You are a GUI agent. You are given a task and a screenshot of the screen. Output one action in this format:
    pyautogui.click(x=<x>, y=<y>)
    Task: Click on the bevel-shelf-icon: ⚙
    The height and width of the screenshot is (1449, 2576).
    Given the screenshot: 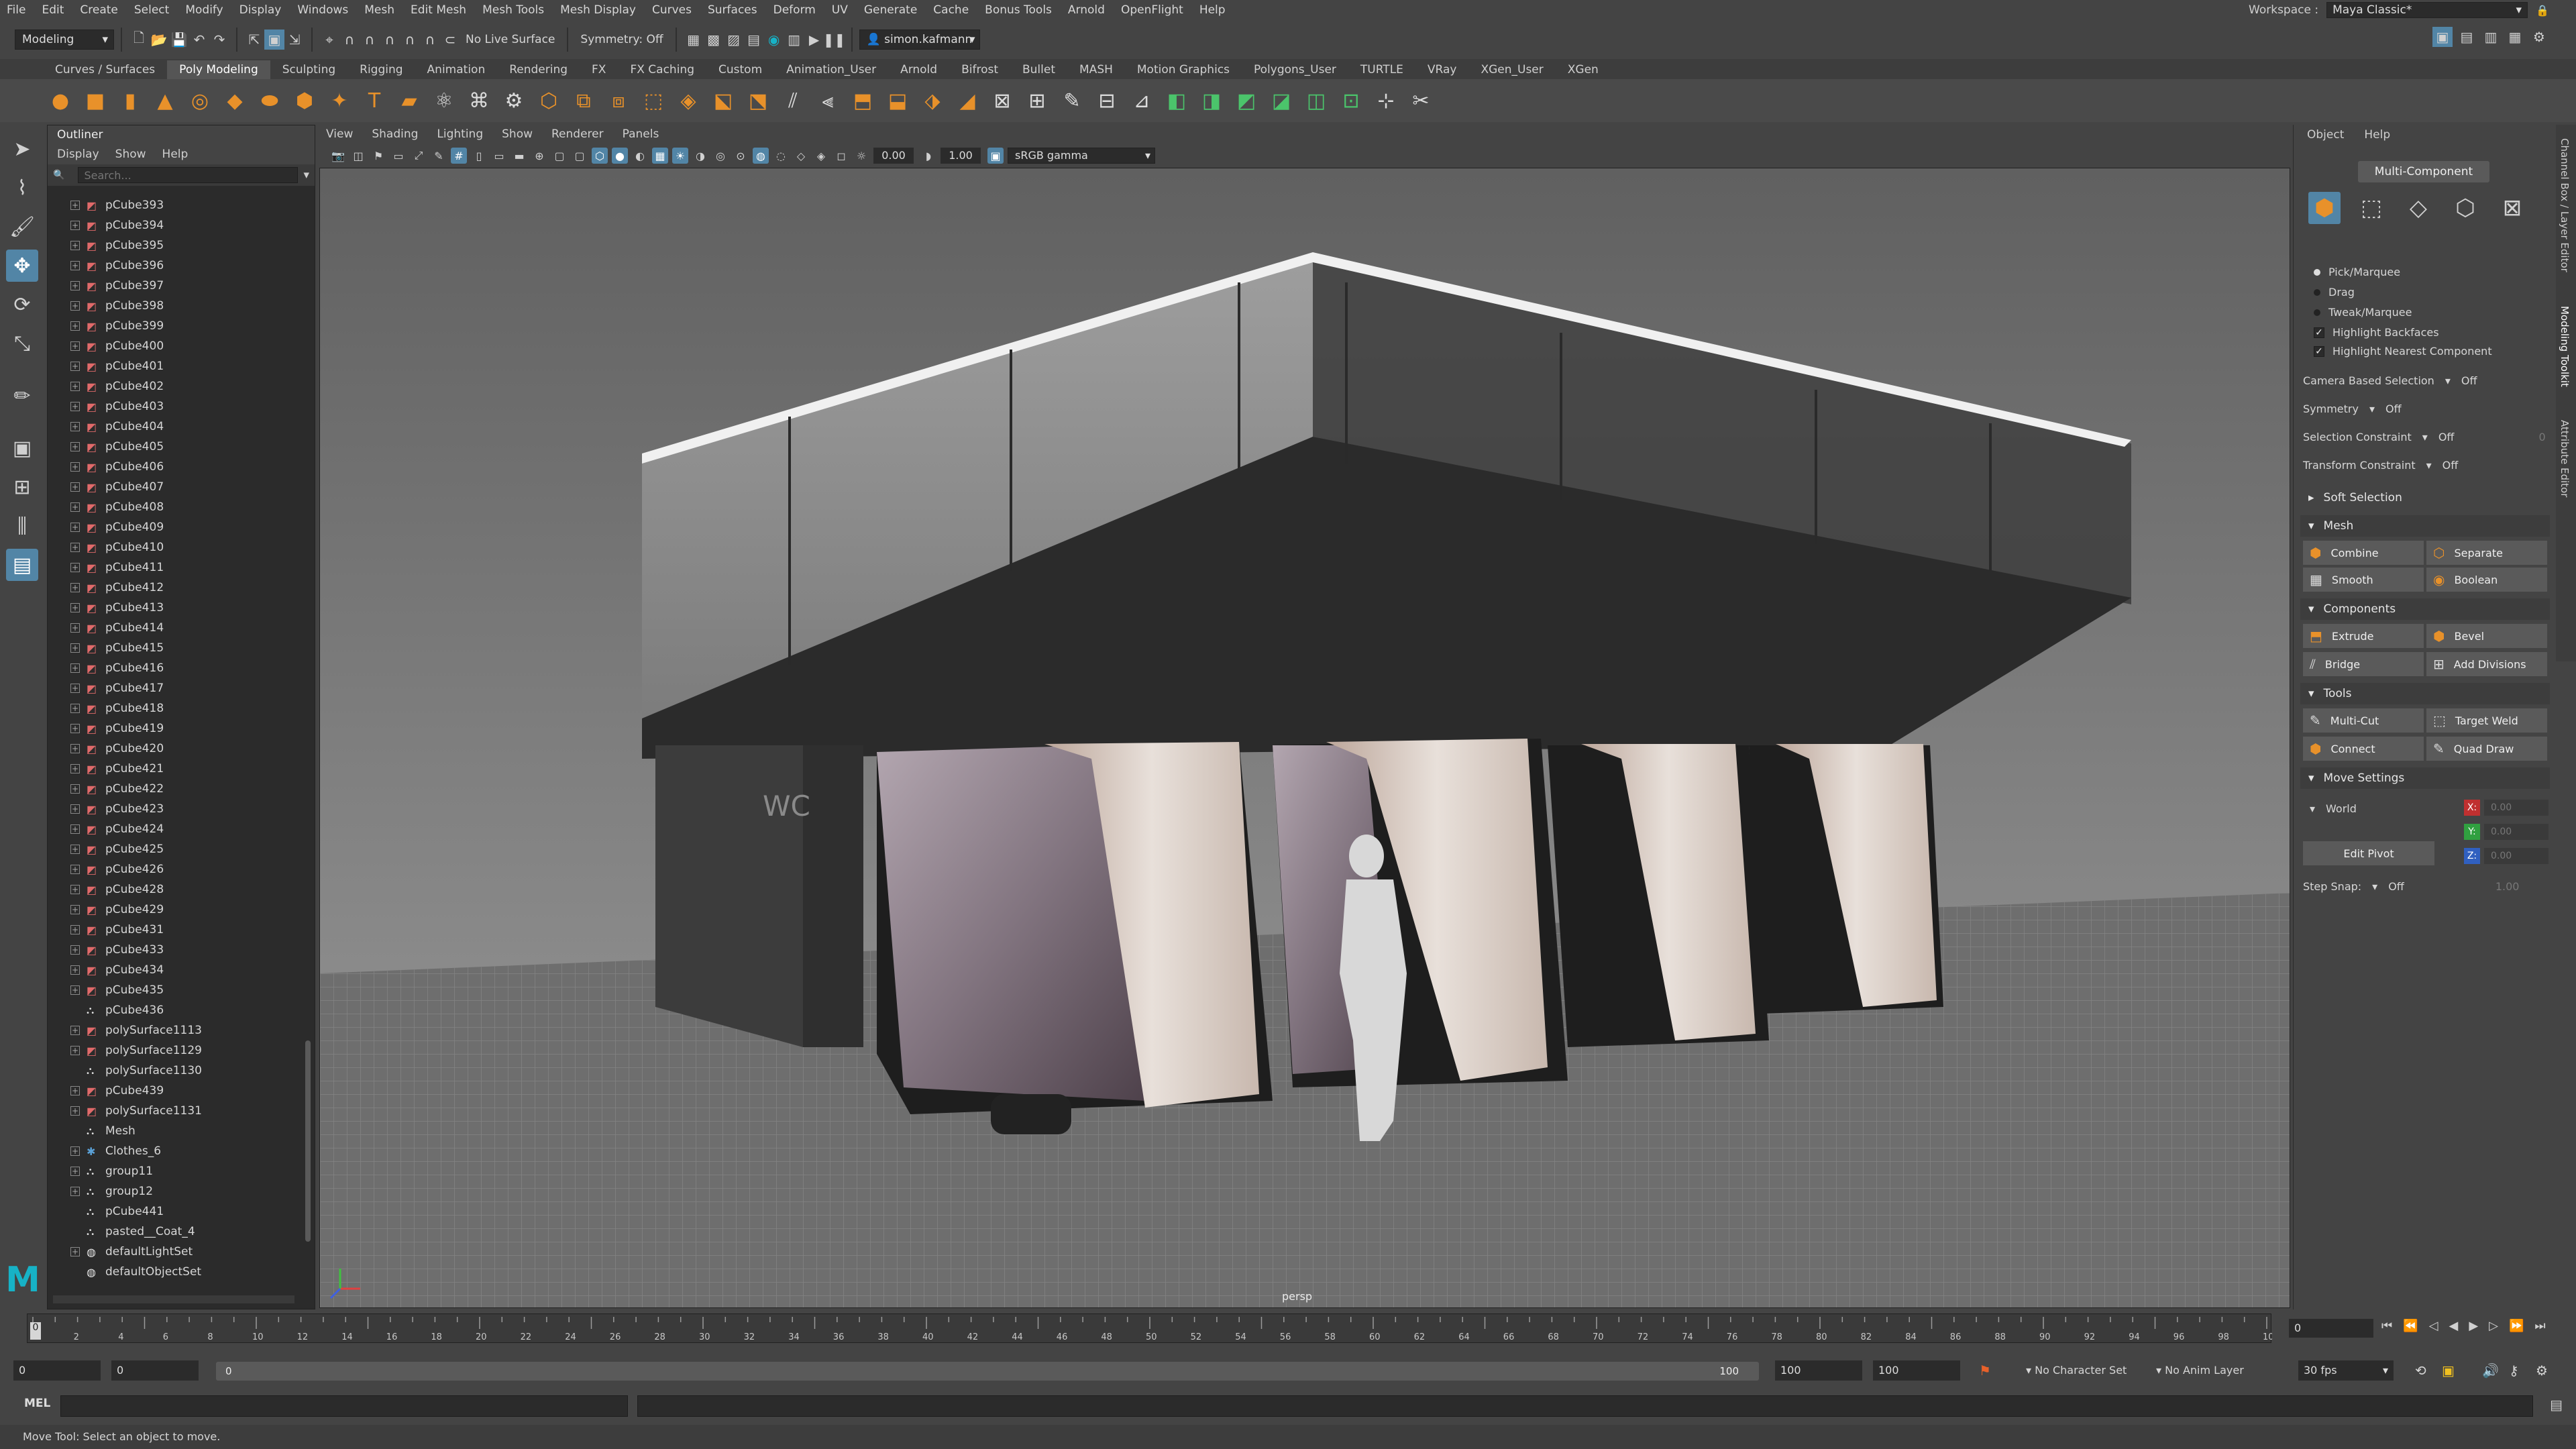 What is the action you would take?
    pyautogui.click(x=514, y=100)
    